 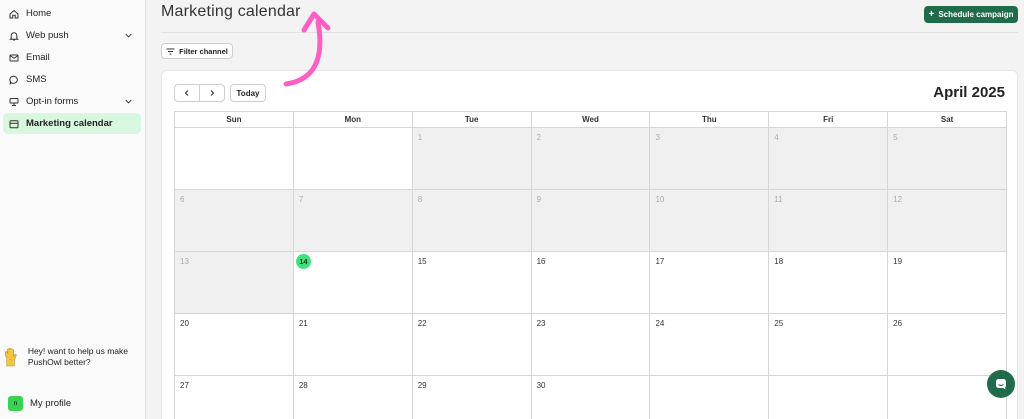 I want to click on calendar-day-cell: 21, so click(x=353, y=345).